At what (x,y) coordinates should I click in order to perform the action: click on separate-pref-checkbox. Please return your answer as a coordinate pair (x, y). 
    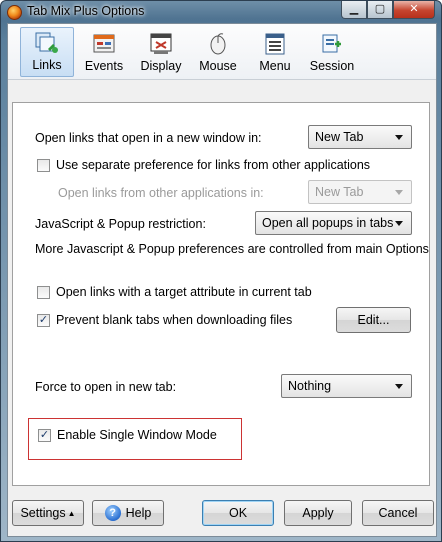
    Looking at the image, I should click on (43, 165).